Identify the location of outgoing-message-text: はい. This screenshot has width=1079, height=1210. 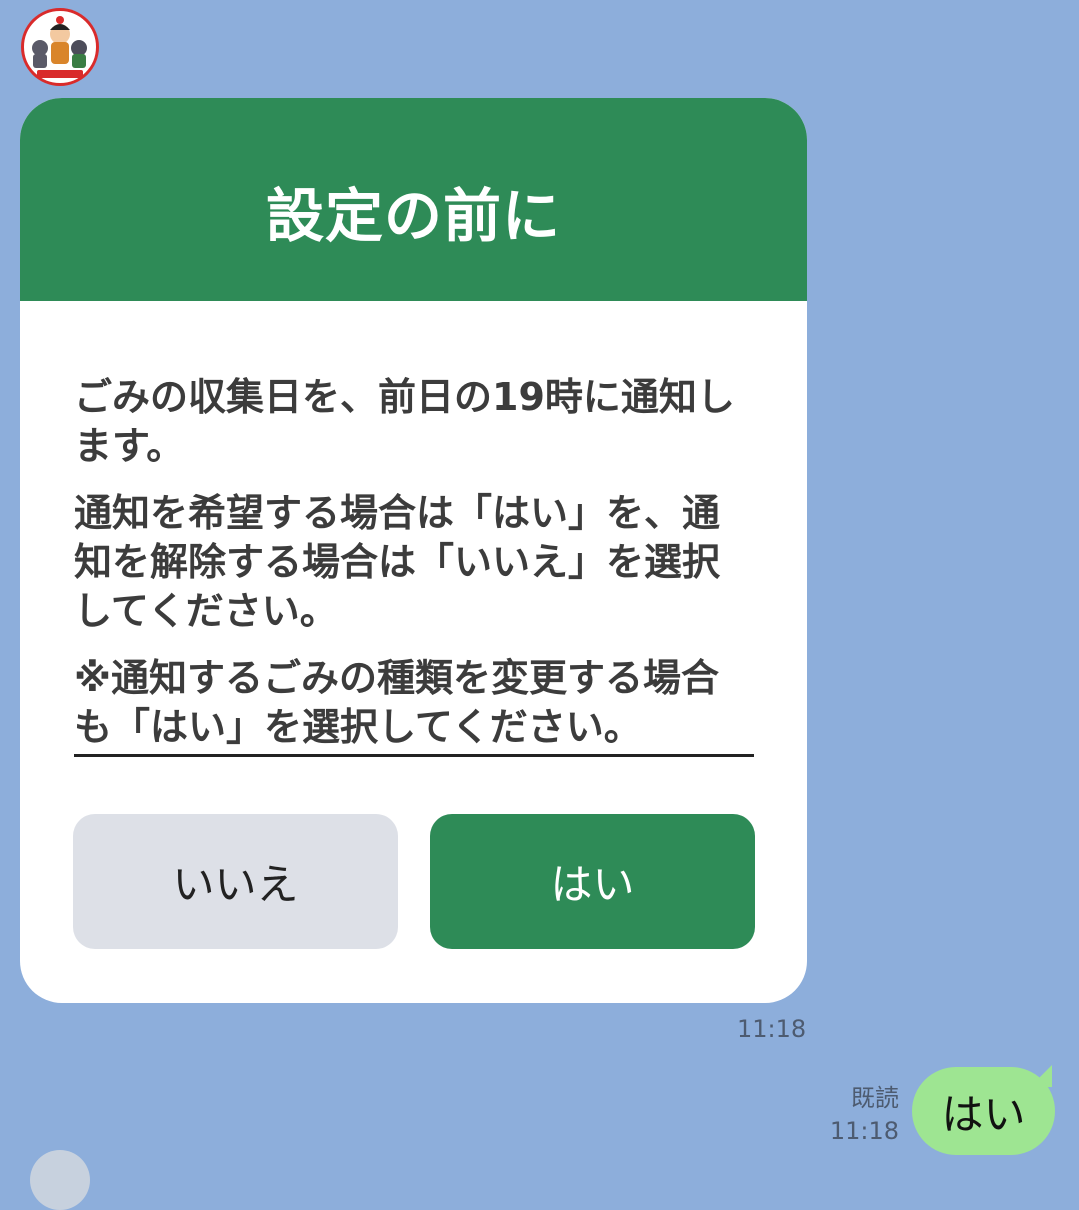
(983, 1111).